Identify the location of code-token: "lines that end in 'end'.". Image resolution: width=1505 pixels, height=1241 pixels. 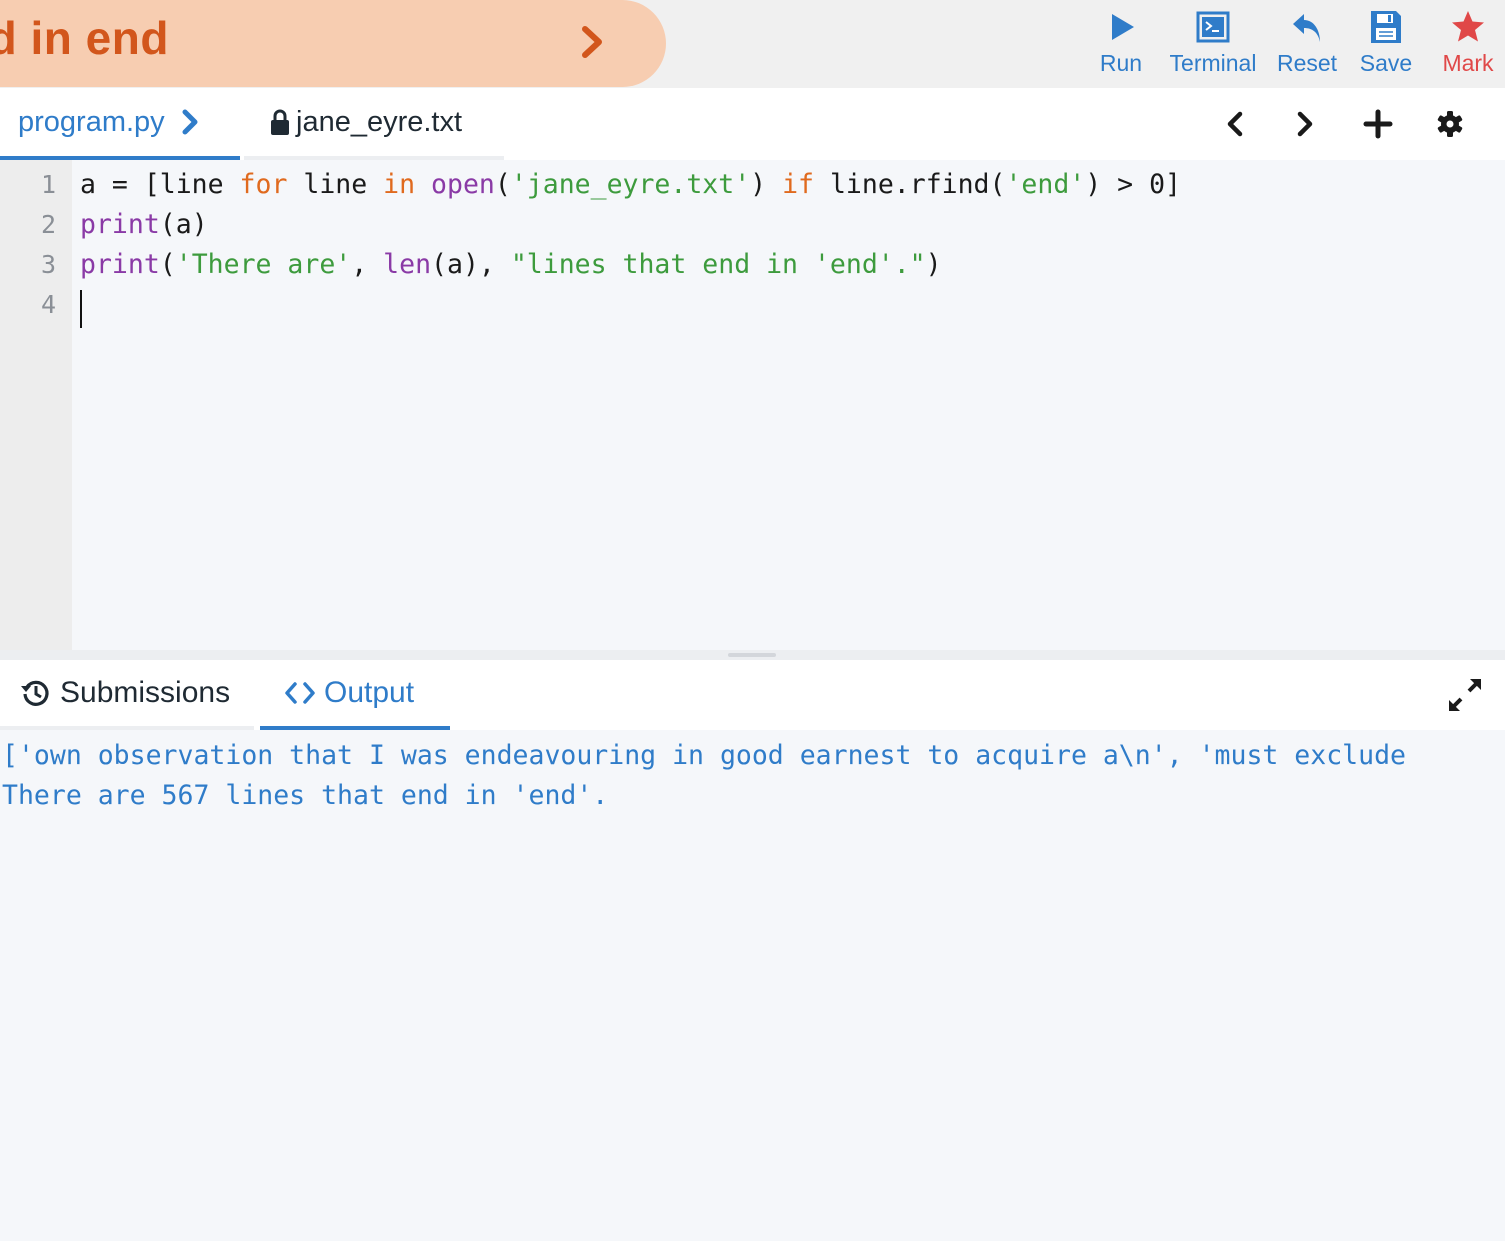
(718, 264).